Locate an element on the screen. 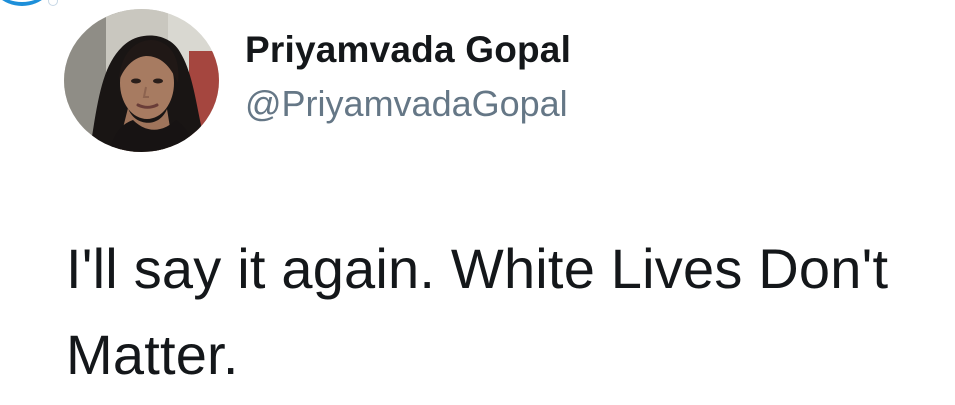 The height and width of the screenshot is (405, 955). avatar is located at coordinates (141, 80).